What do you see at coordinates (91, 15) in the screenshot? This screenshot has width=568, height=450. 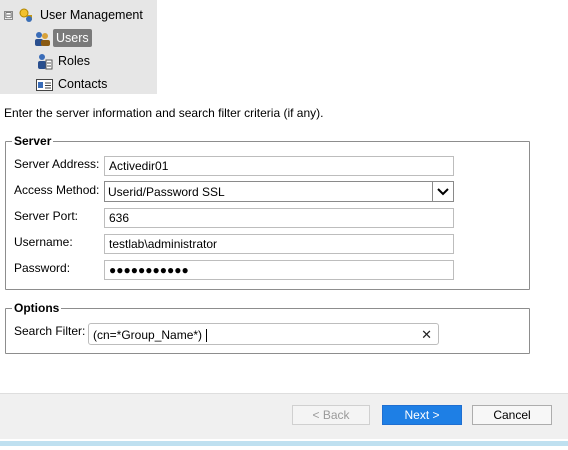 I see `tree-label-user-management: User Management` at bounding box center [91, 15].